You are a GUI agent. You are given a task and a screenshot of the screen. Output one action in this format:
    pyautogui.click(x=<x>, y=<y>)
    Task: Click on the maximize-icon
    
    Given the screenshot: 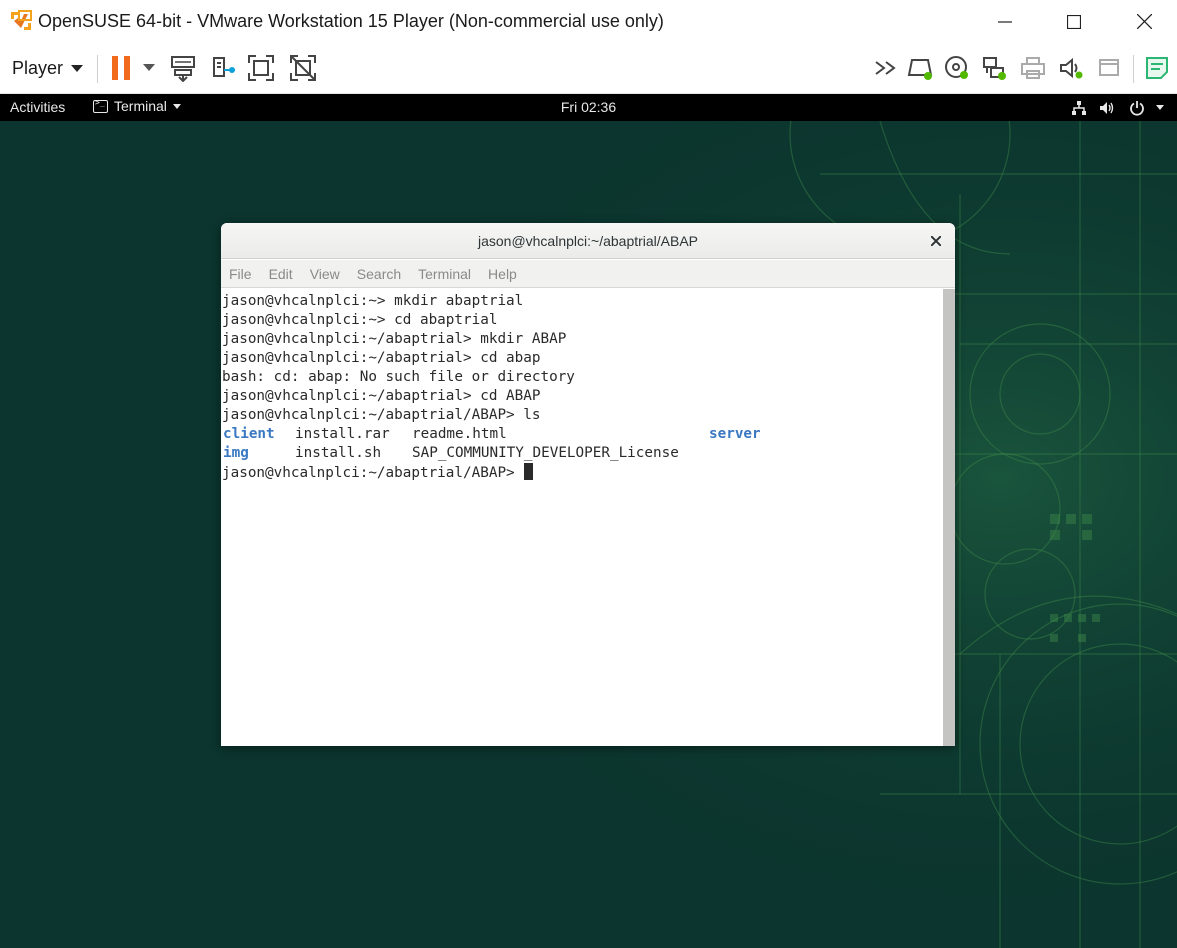 What is the action you would take?
    pyautogui.click(x=1074, y=21)
    